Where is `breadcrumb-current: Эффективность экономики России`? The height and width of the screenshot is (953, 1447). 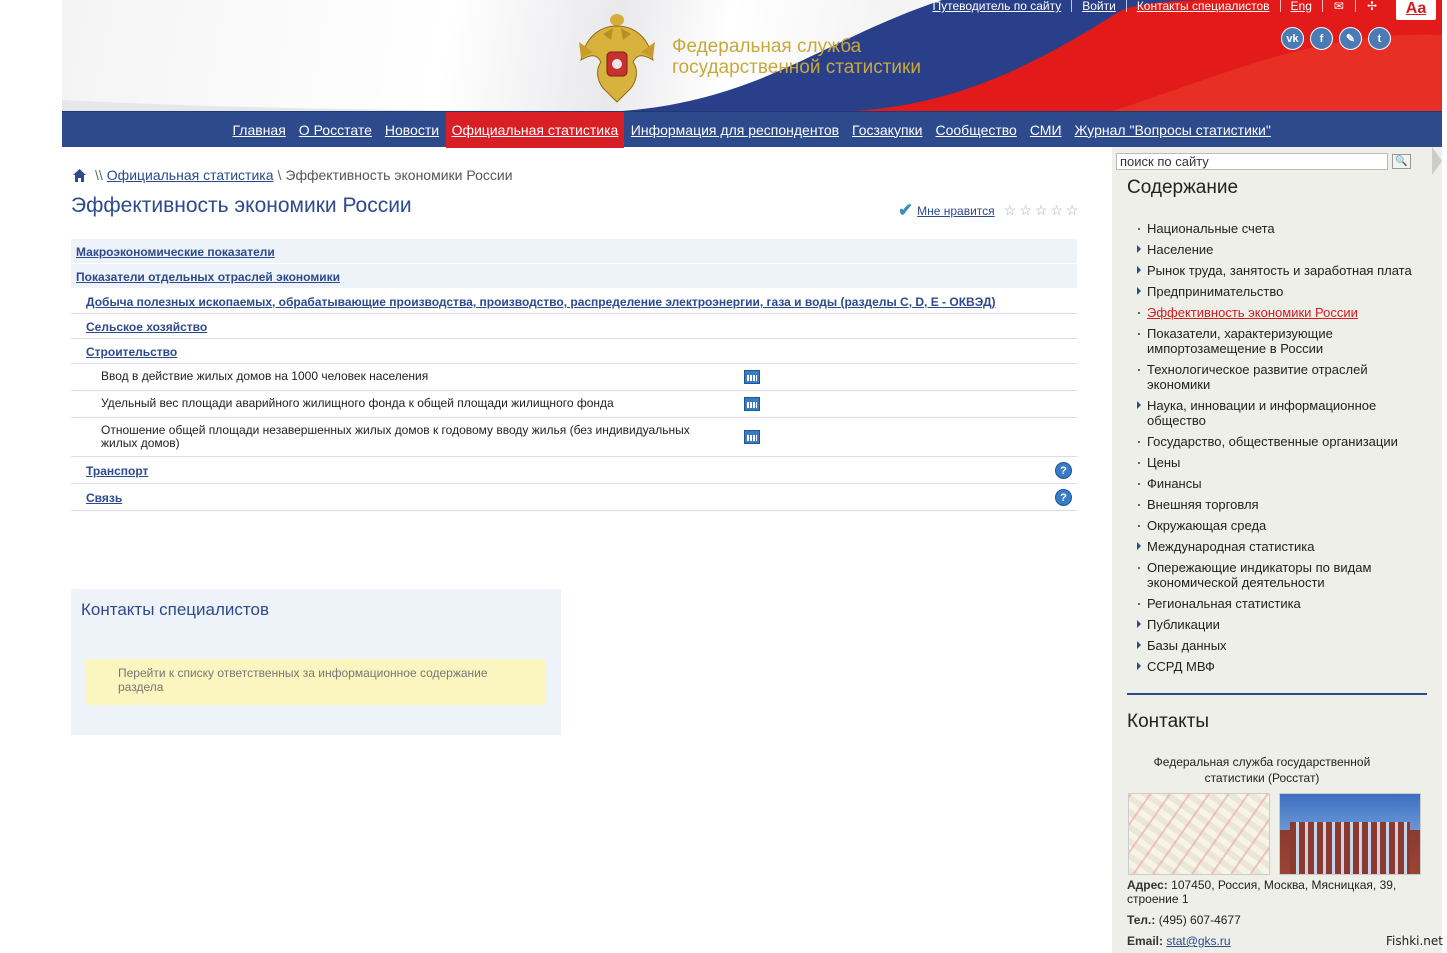 breadcrumb-current: Эффективность экономики России is located at coordinates (399, 175).